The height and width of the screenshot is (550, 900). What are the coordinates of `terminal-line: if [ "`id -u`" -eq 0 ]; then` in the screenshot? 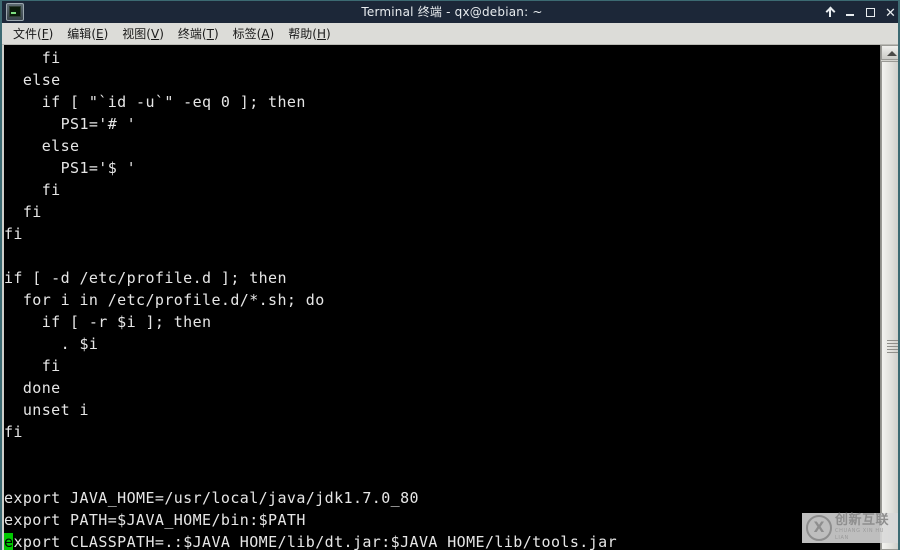 It's located at (155, 102).